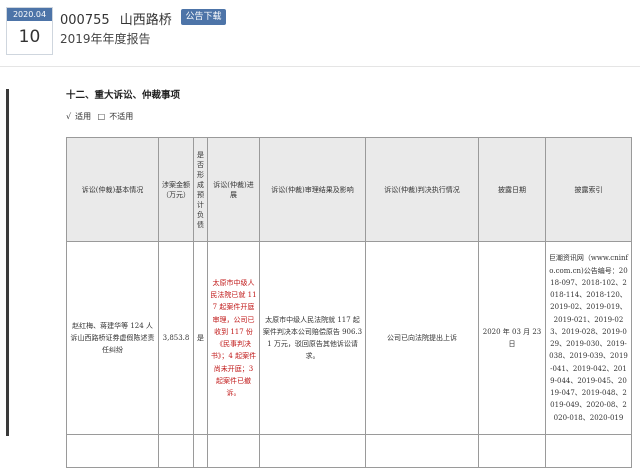  I want to click on checked-box-icon: √, so click(69, 116).